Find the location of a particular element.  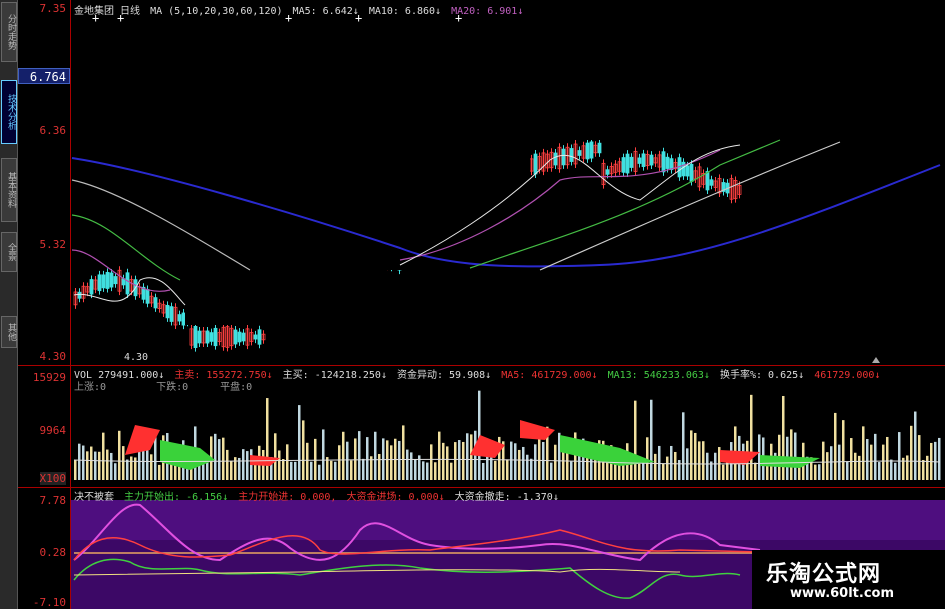

ma-params: MA (5,10,20,30,60,120) is located at coordinates (216, 11).